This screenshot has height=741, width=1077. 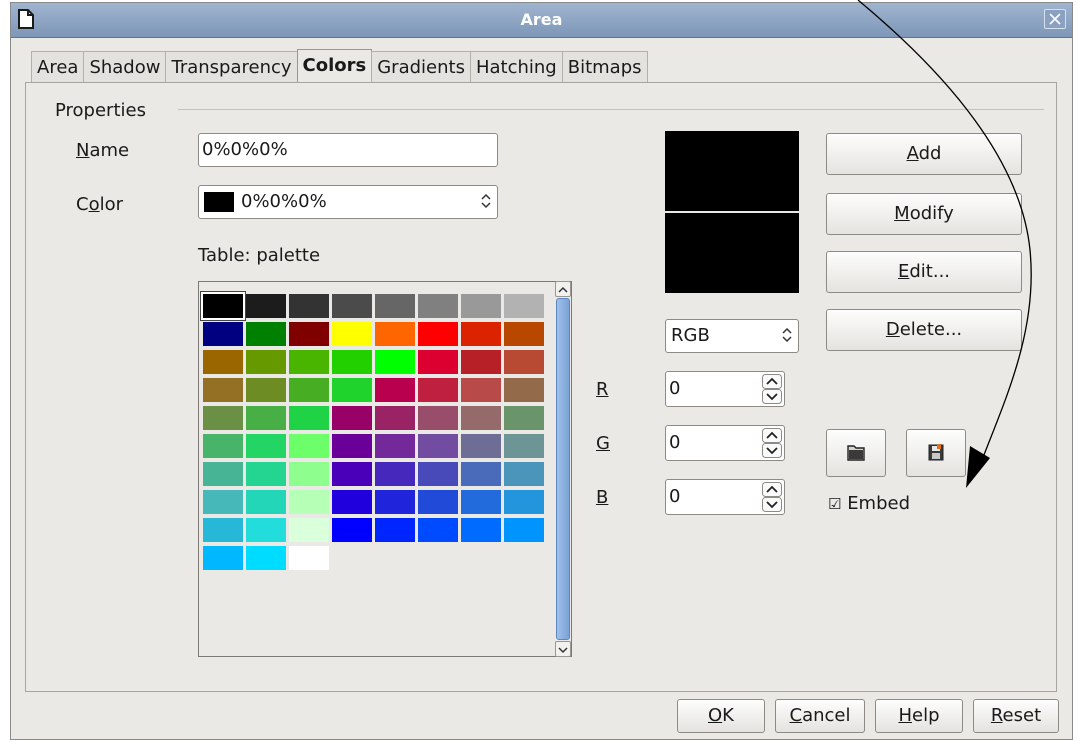 What do you see at coordinates (563, 289) in the screenshot?
I see `scroll-up-button` at bounding box center [563, 289].